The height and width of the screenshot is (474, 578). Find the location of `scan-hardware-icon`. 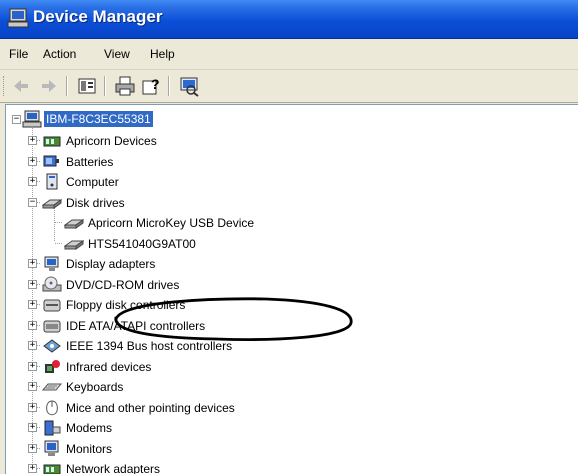

scan-hardware-icon is located at coordinates (189, 86).